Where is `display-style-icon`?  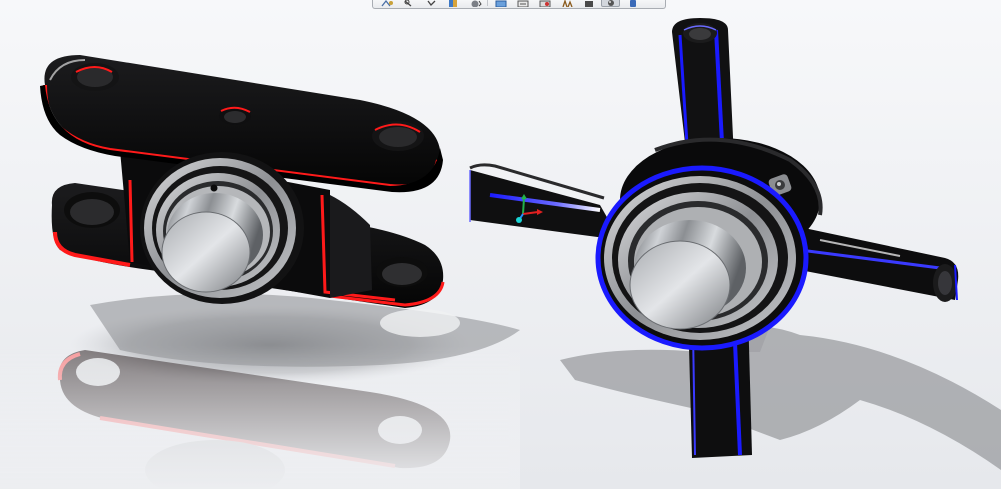
display-style-icon is located at coordinates (500, 3).